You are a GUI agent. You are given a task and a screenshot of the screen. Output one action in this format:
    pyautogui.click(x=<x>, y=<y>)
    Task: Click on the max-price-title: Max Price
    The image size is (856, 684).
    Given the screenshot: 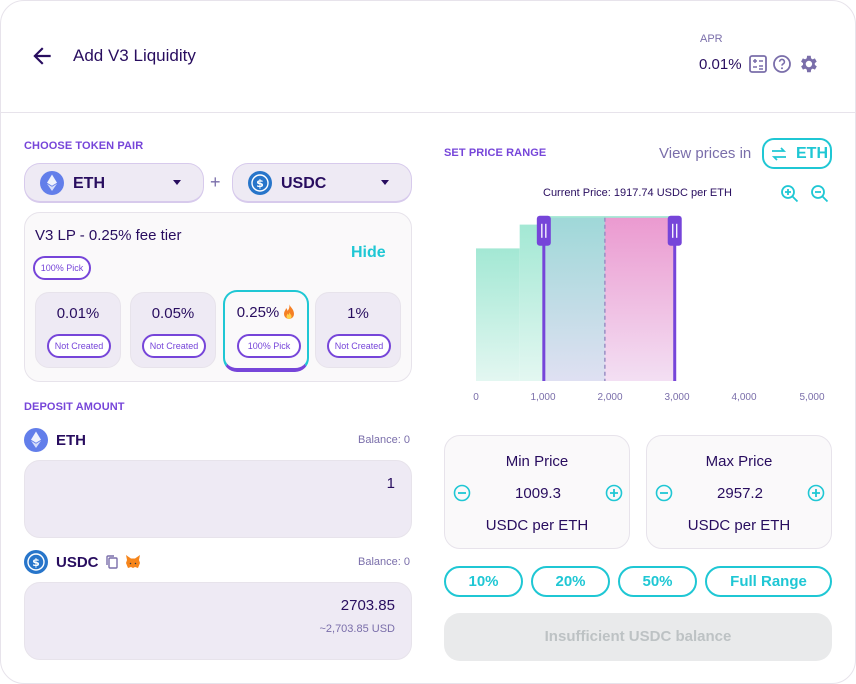 What is the action you would take?
    pyautogui.click(x=739, y=461)
    